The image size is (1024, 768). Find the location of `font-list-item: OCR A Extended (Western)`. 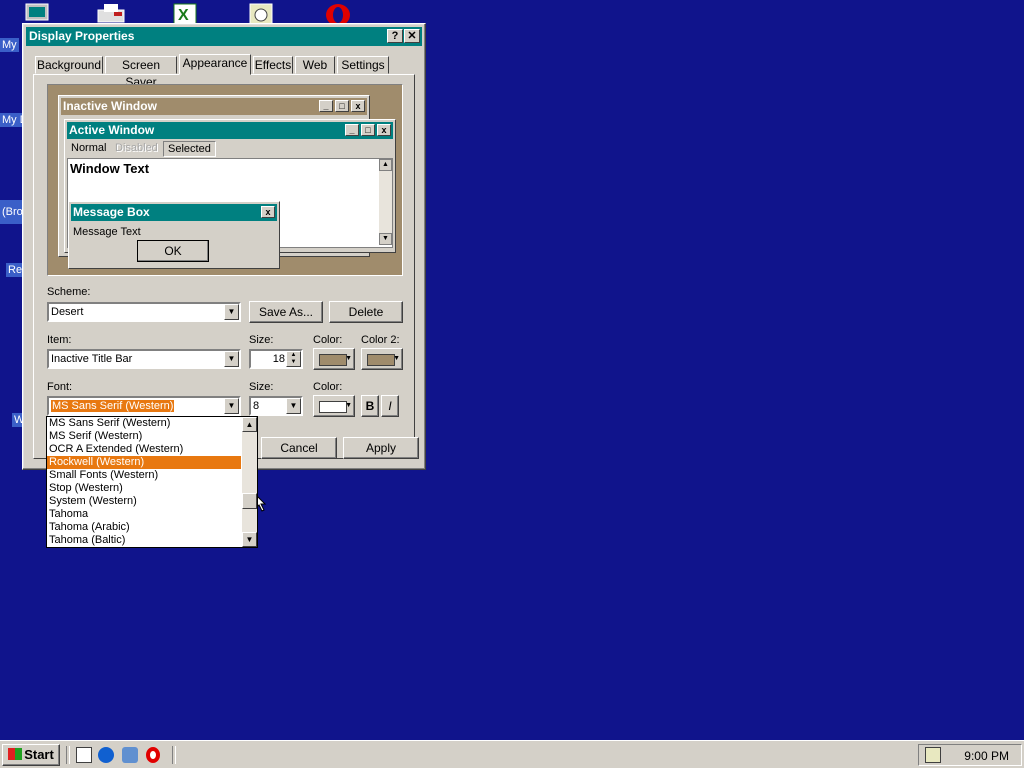

font-list-item: OCR A Extended (Western) is located at coordinates (144, 449).